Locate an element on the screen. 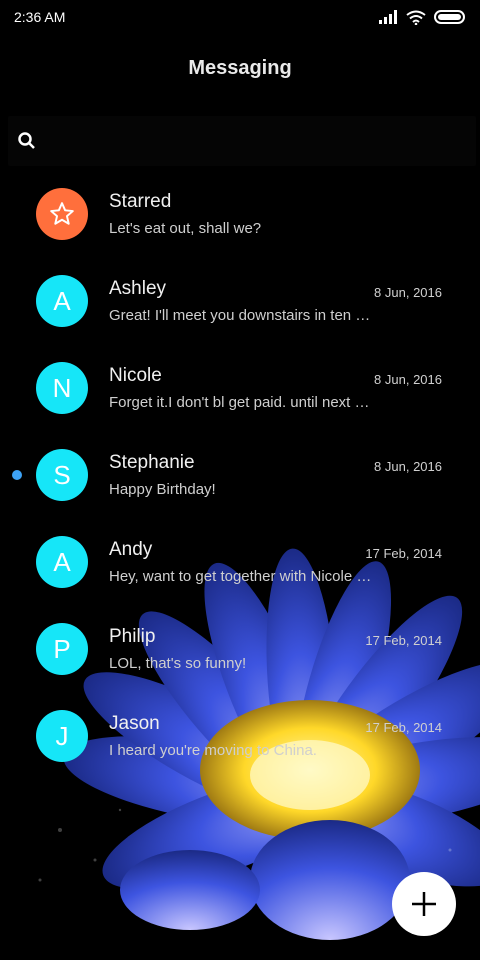 Image resolution: width=480 pixels, height=960 pixels. search-icon is located at coordinates (27, 141).